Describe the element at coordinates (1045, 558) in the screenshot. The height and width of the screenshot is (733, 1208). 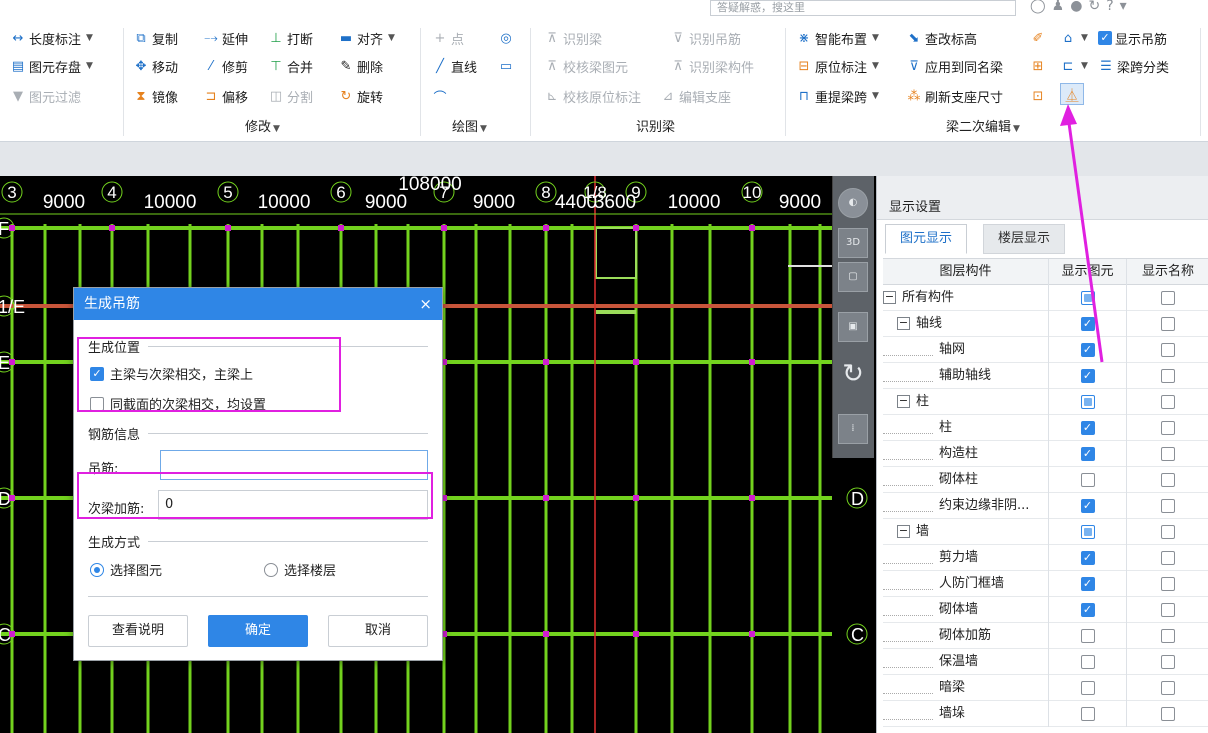
I see `layer-row: 剪力墙 ✓` at that location.